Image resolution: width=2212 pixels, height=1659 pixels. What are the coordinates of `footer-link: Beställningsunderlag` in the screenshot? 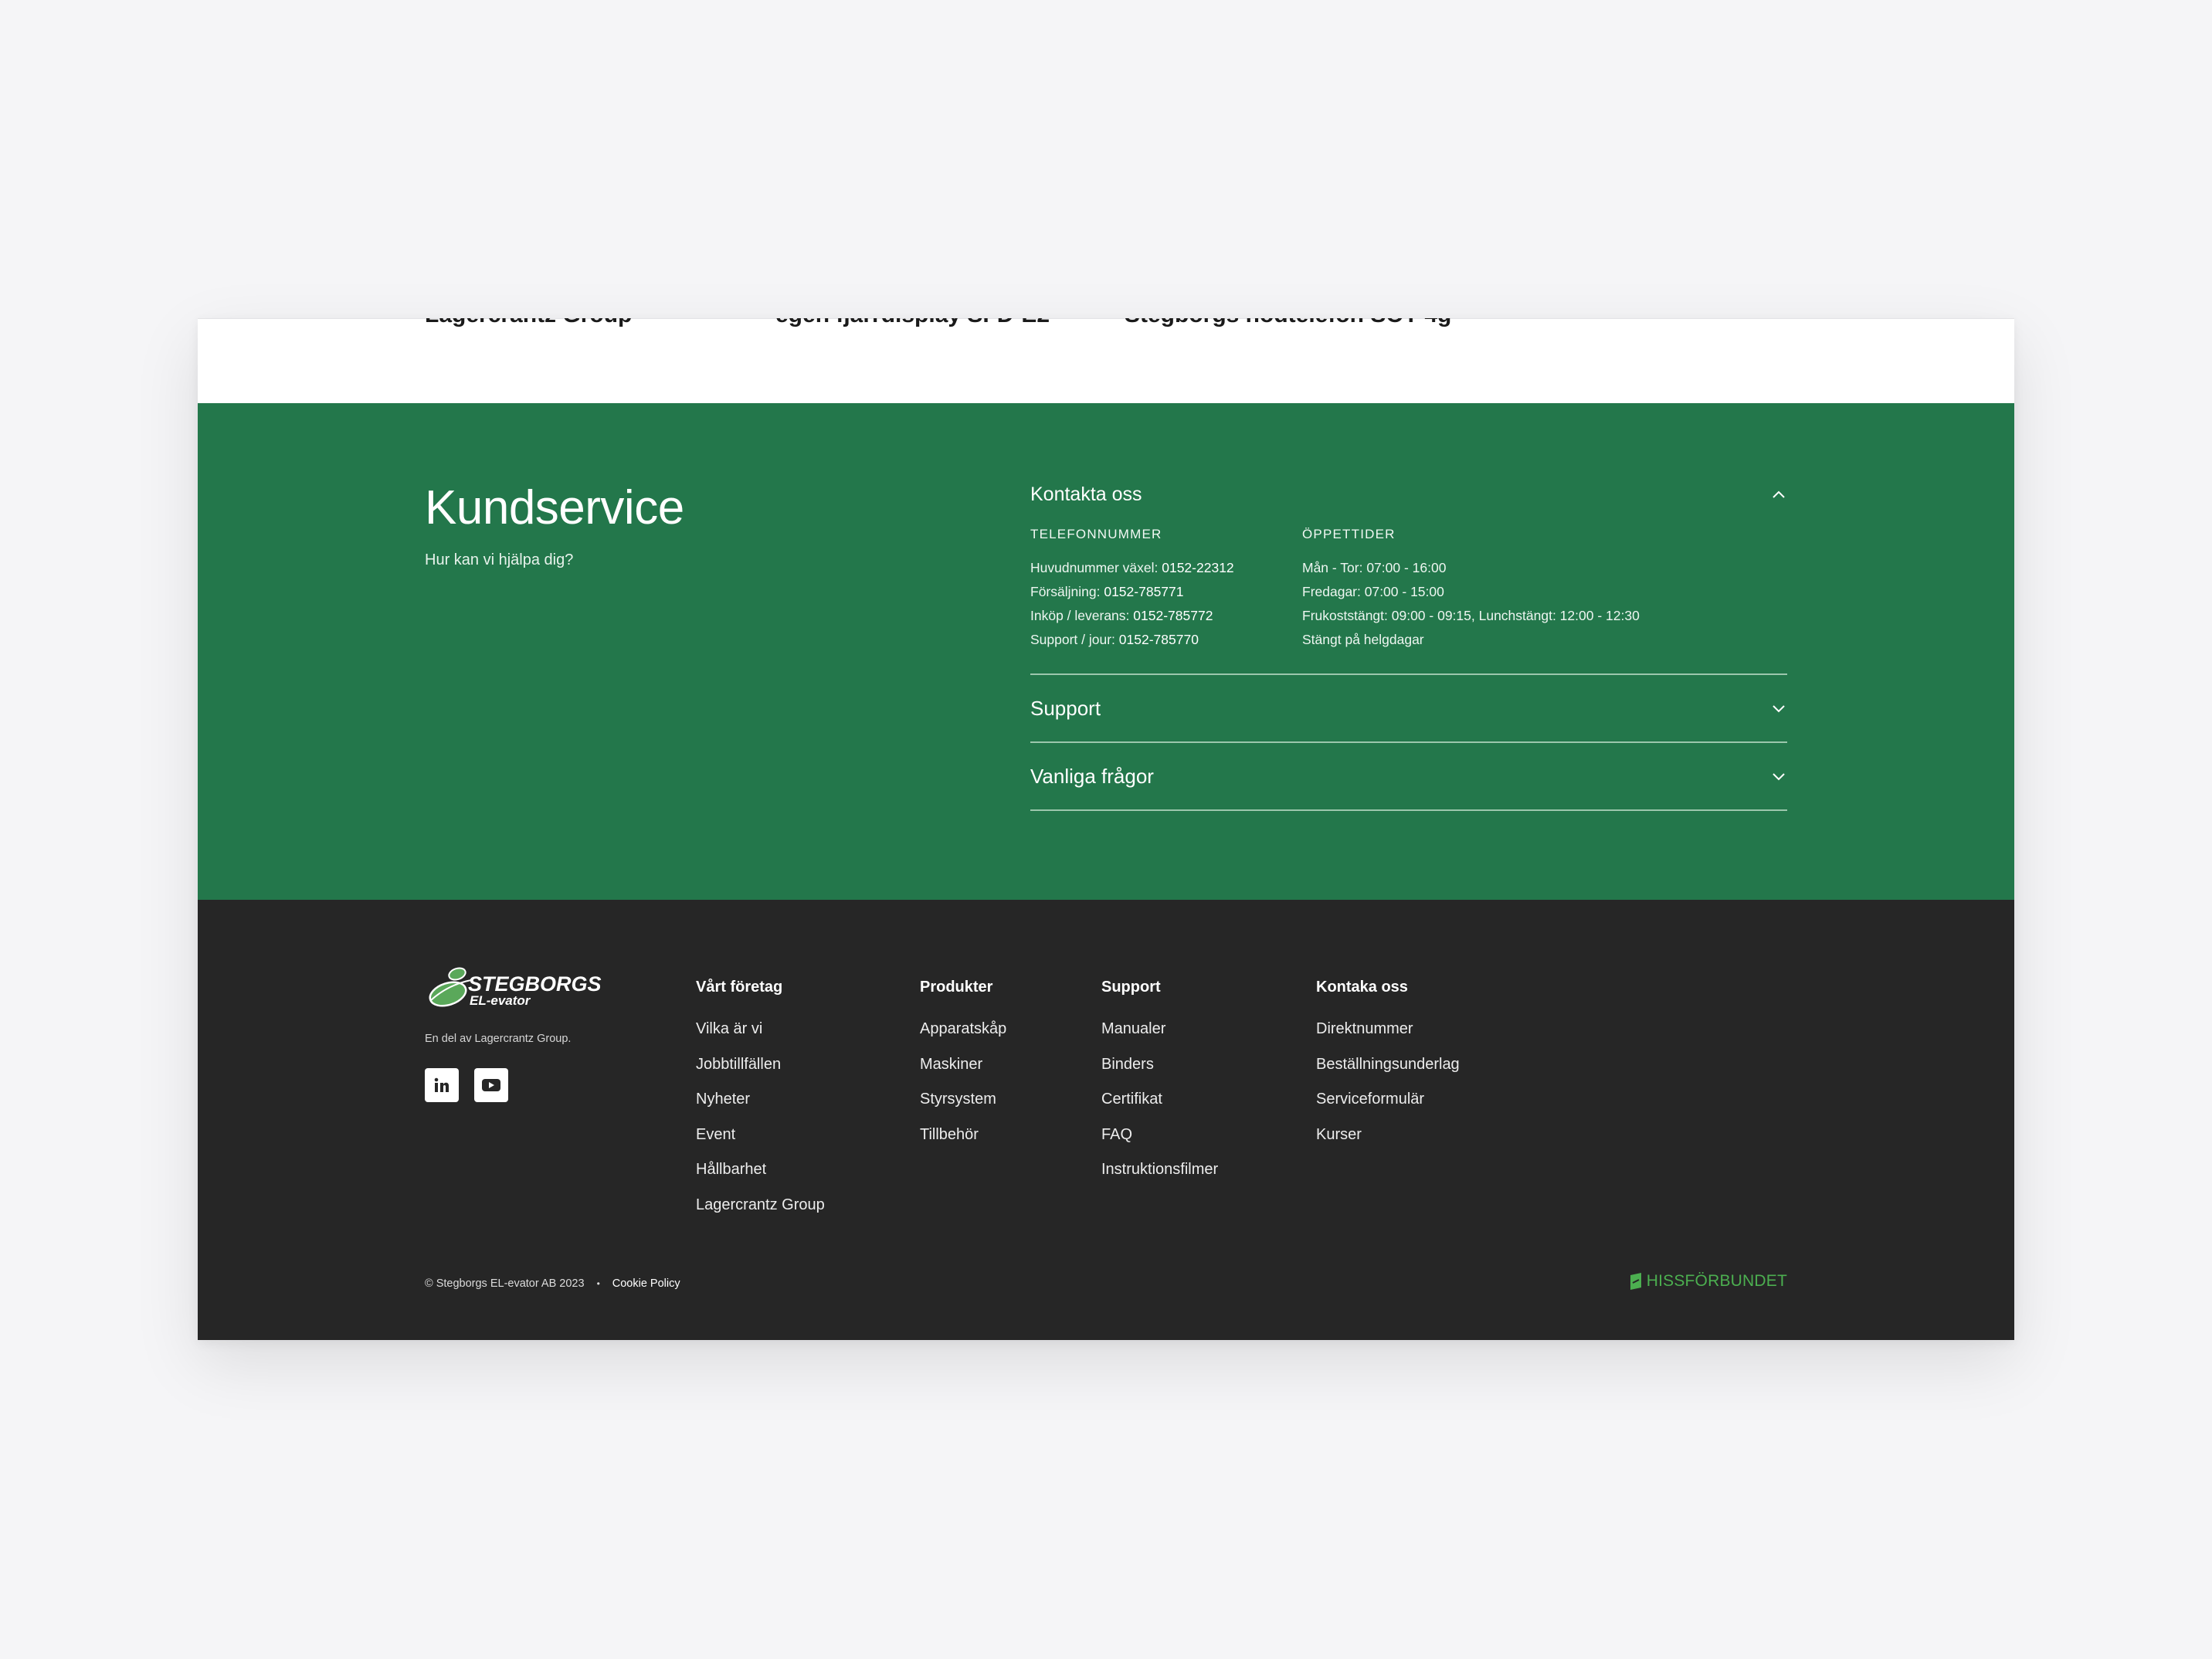 It's located at (1388, 1065).